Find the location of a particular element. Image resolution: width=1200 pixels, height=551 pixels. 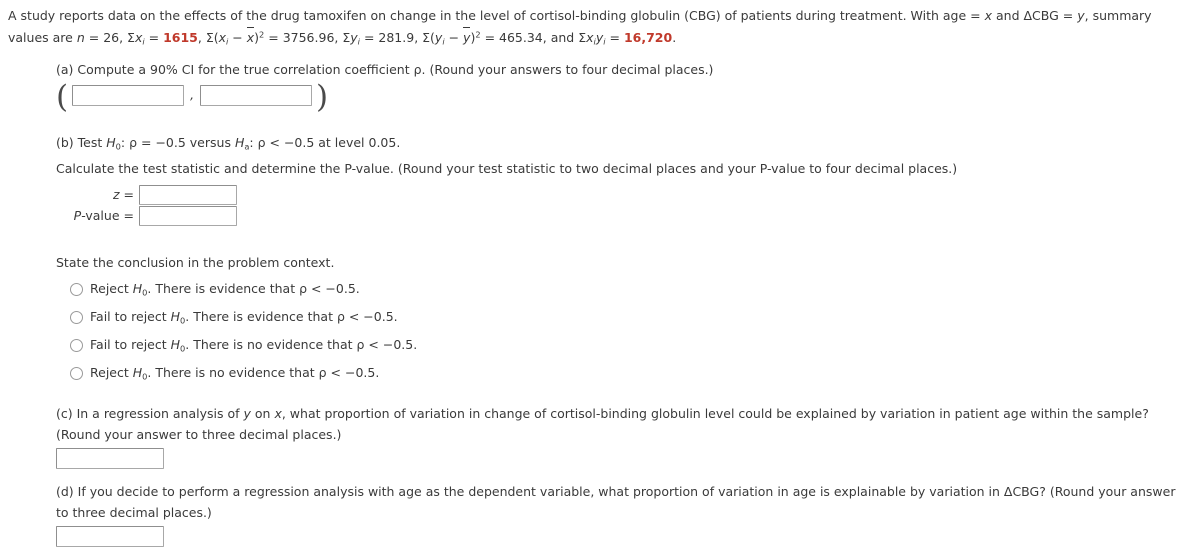

p-value-equals: = is located at coordinates (128, 216).